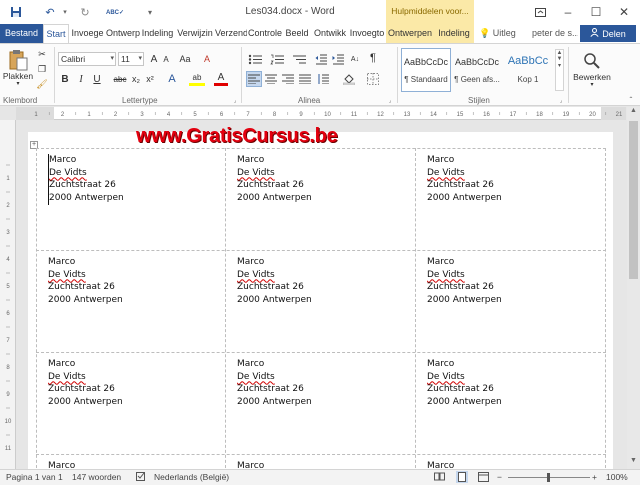 The width and height of the screenshot is (640, 485). Describe the element at coordinates (87, 33) in the screenshot. I see `tab-insert: Invoege` at that location.